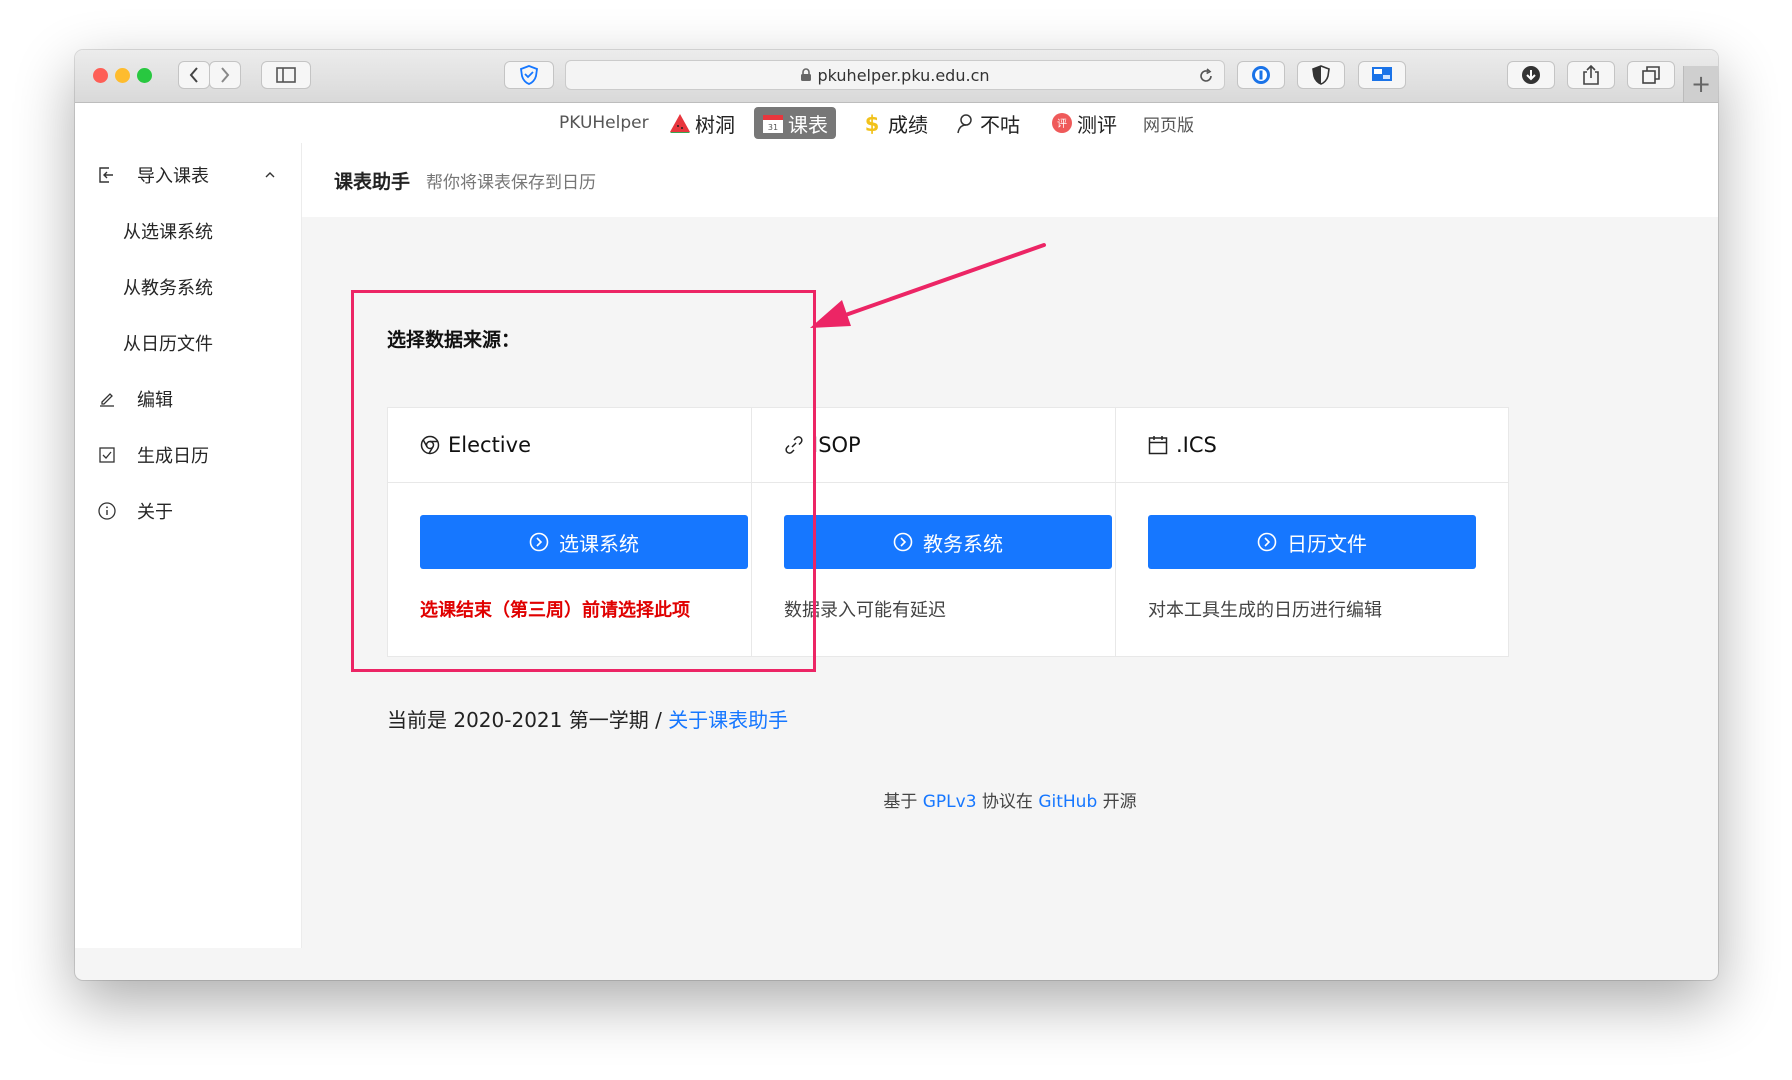 Image resolution: width=1792 pixels, height=1080 pixels. I want to click on calendar-icon, so click(1158, 445).